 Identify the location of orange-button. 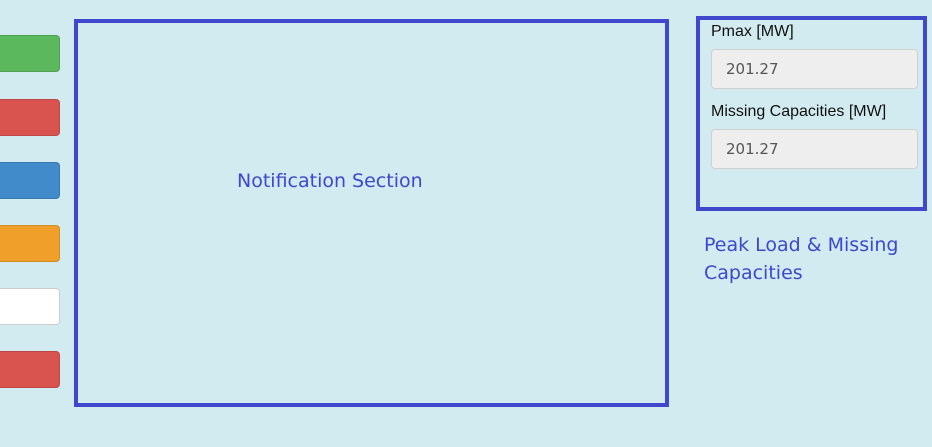
(30, 243).